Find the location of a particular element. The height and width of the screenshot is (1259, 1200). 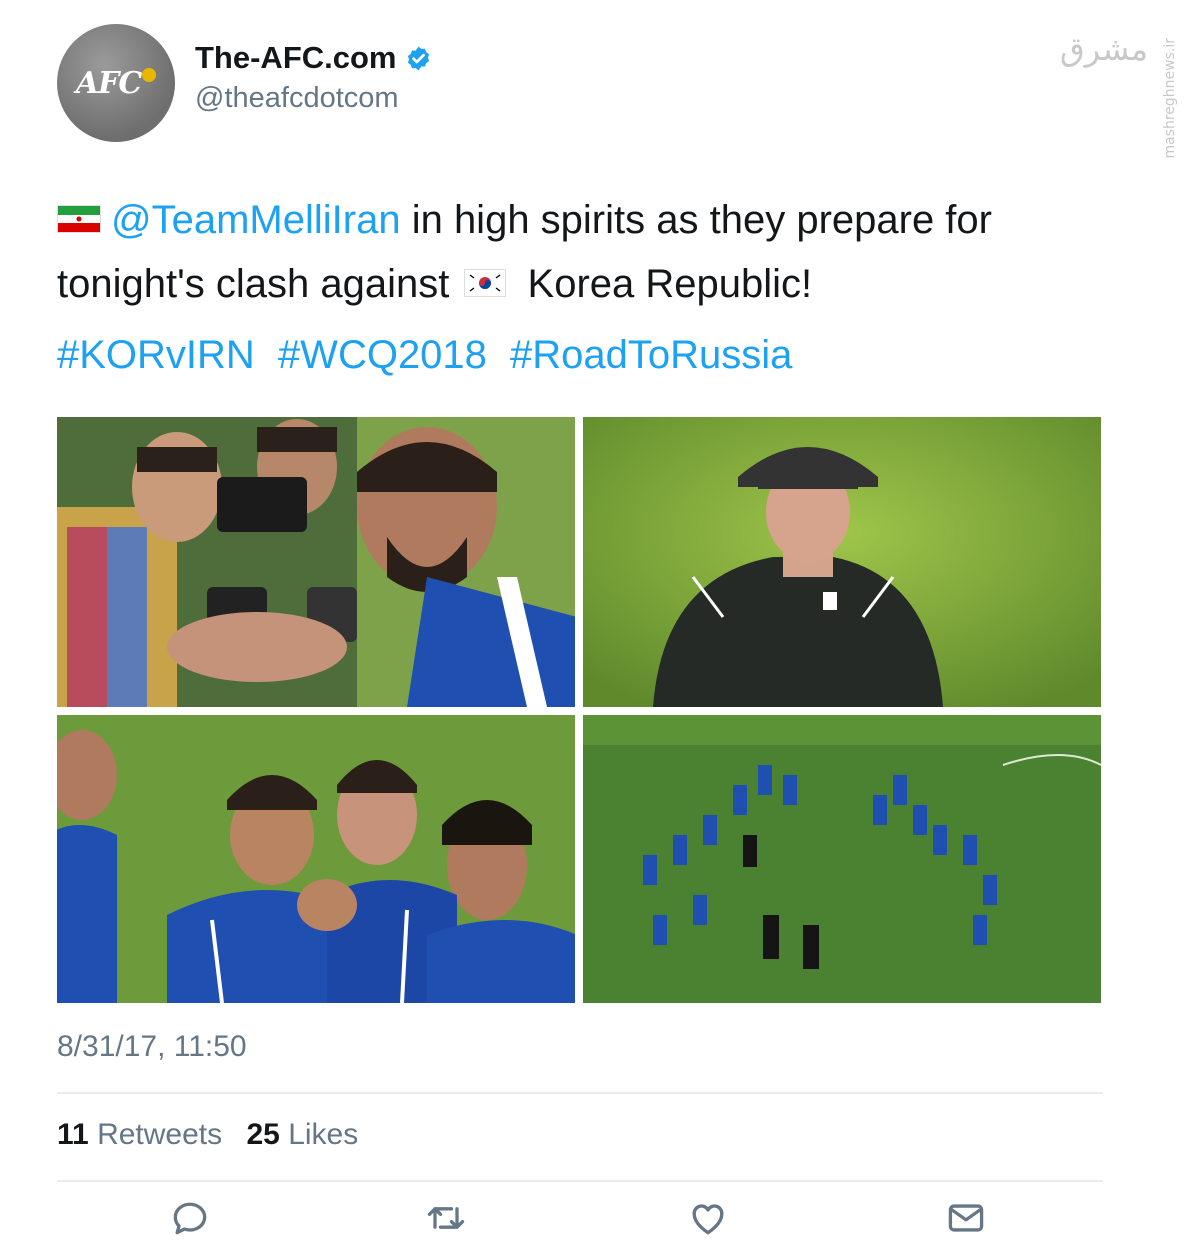

afc-logo: AFC is located at coordinates (116, 83).